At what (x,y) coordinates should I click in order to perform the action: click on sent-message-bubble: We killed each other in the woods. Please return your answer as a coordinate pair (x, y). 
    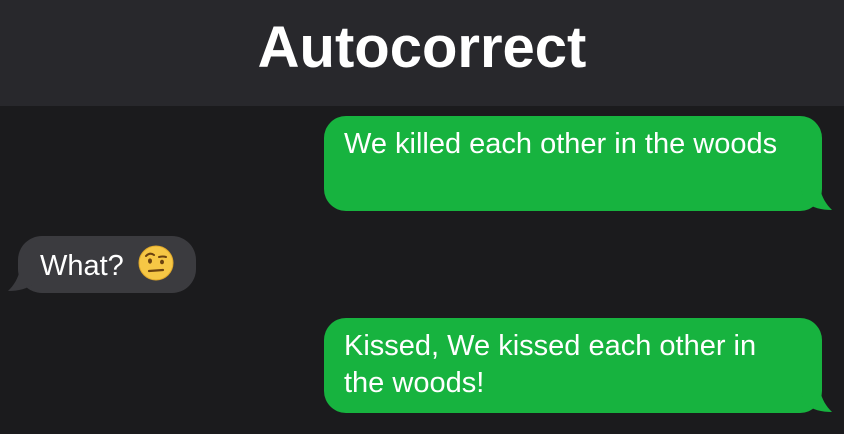
    Looking at the image, I should click on (573, 163).